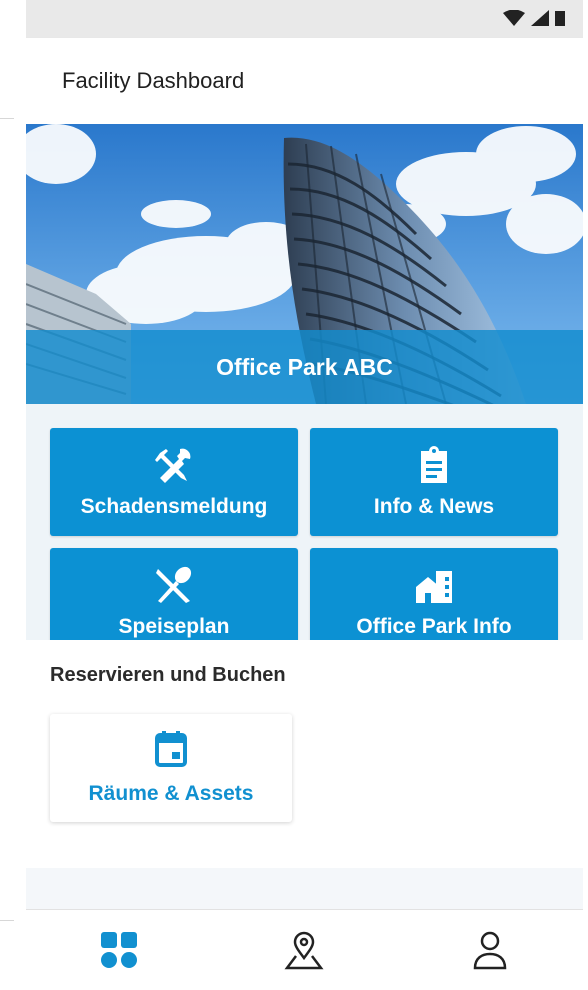  What do you see at coordinates (171, 768) in the screenshot?
I see `rooms-assets-card: Räume & Assets` at bounding box center [171, 768].